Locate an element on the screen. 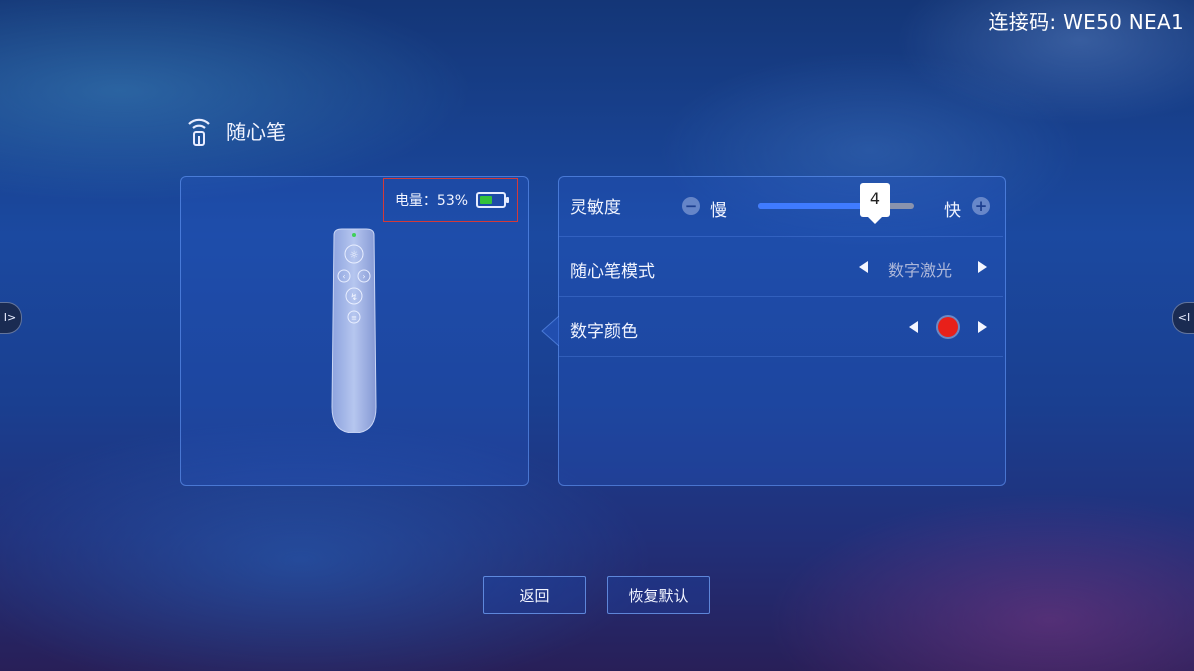 The height and width of the screenshot is (671, 1194). sensitivity-slider-fill is located at coordinates (810, 206).